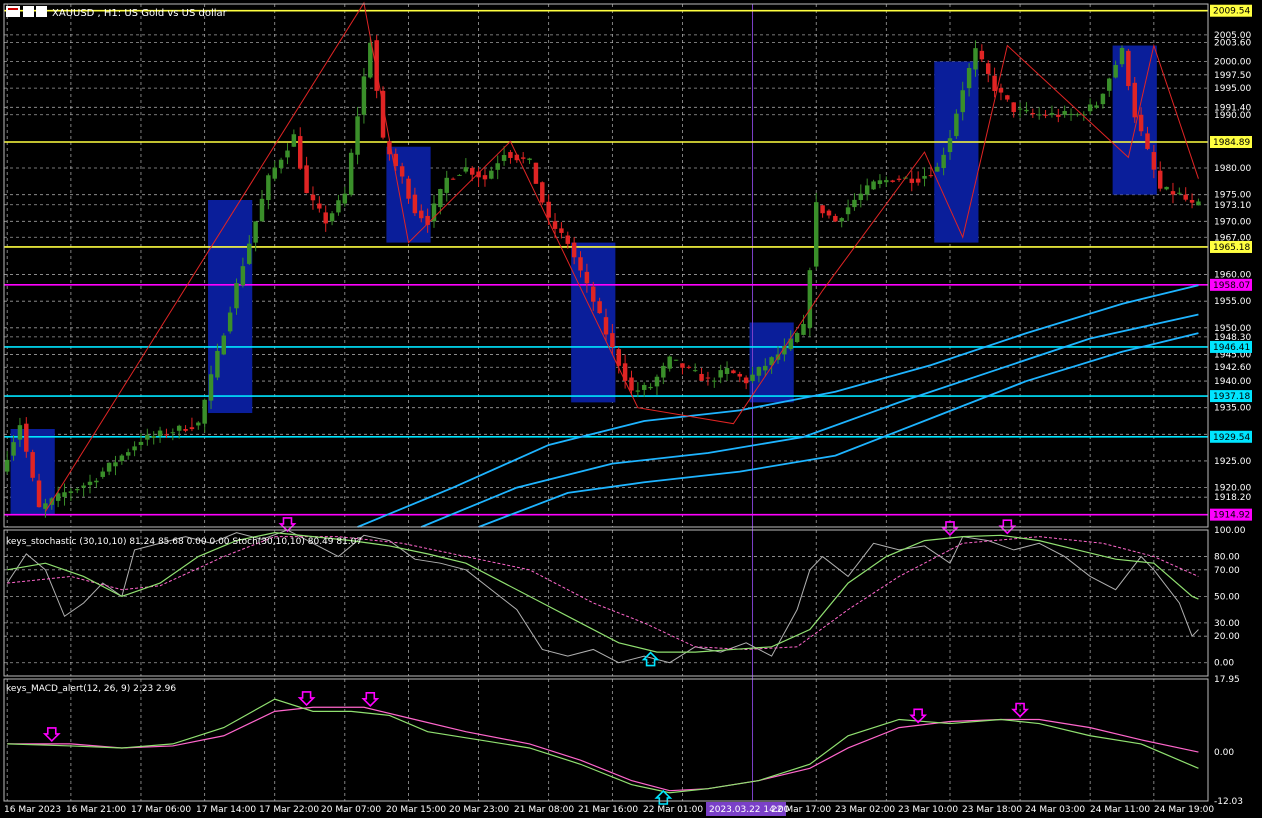  Describe the element at coordinates (1232, 63) in the screenshot. I see `y-tick-label: 2000.00` at that location.